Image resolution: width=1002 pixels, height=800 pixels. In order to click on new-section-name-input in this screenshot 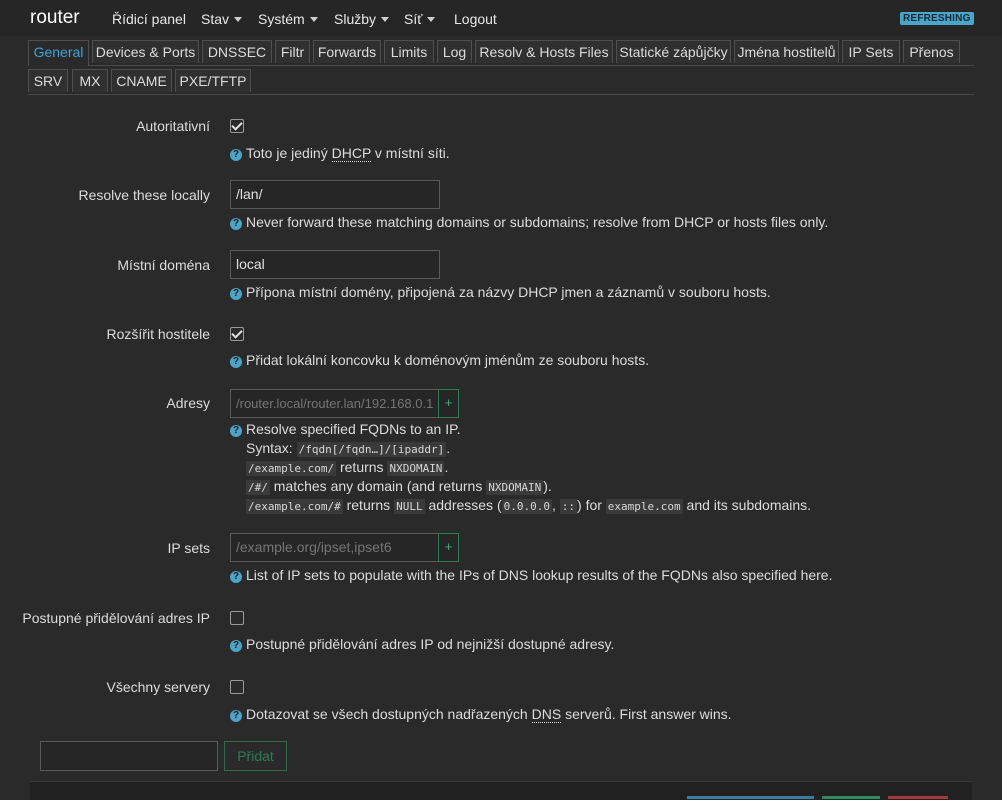, I will do `click(129, 756)`.